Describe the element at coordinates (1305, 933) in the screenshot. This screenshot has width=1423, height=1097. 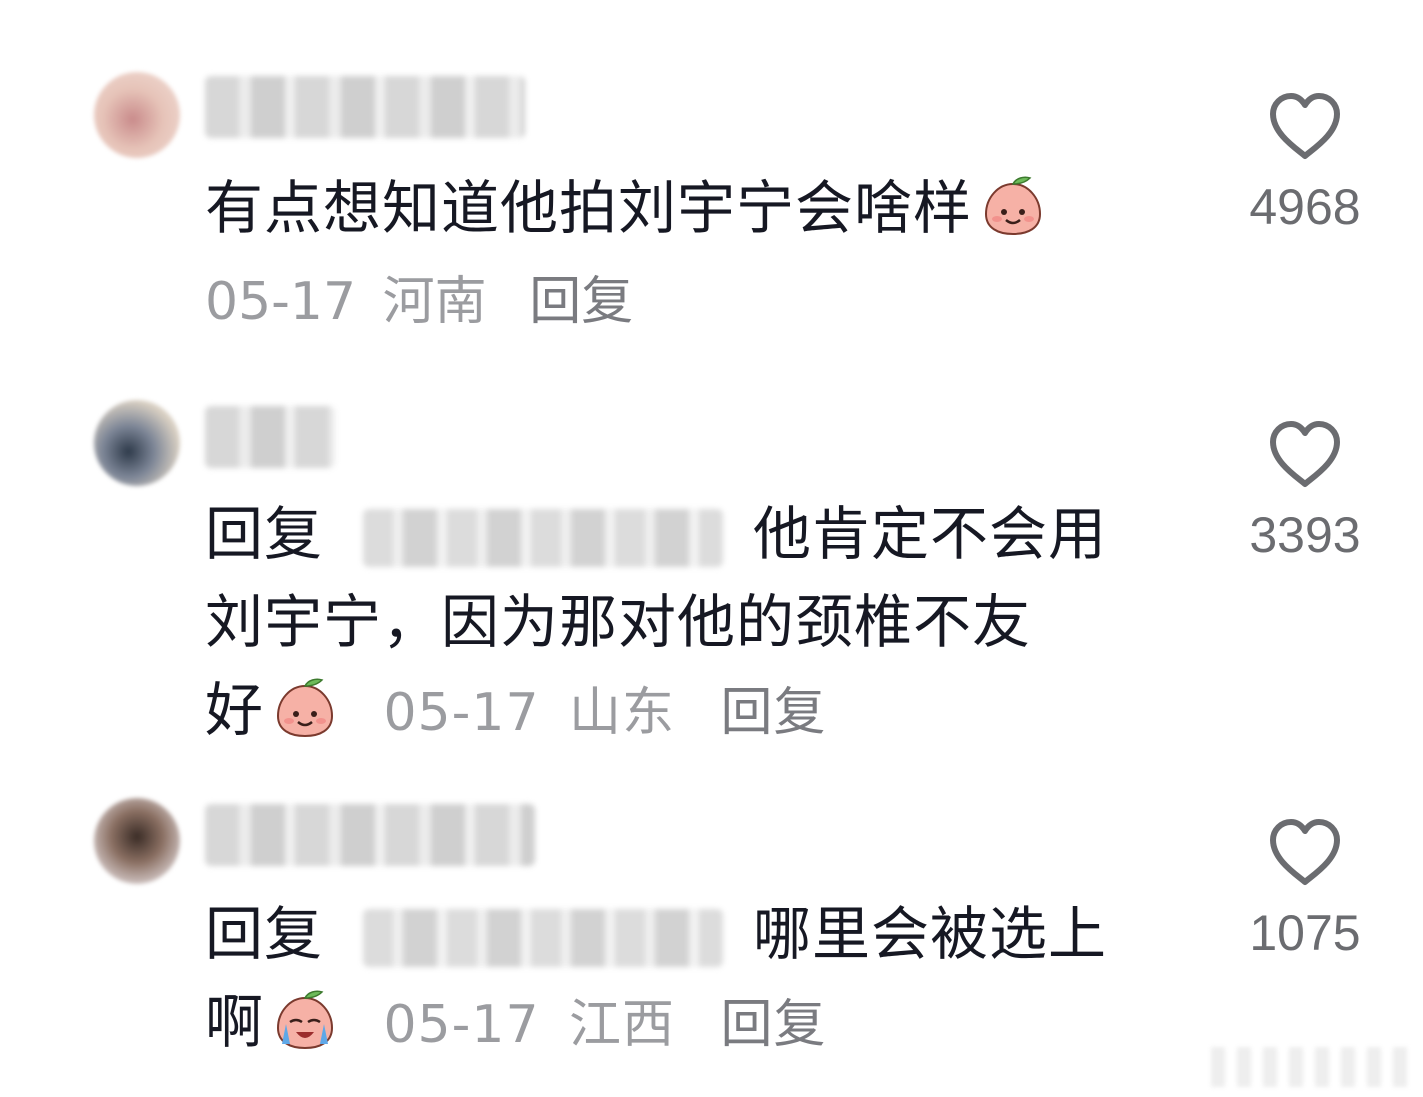
I see `like-count: 1075` at that location.